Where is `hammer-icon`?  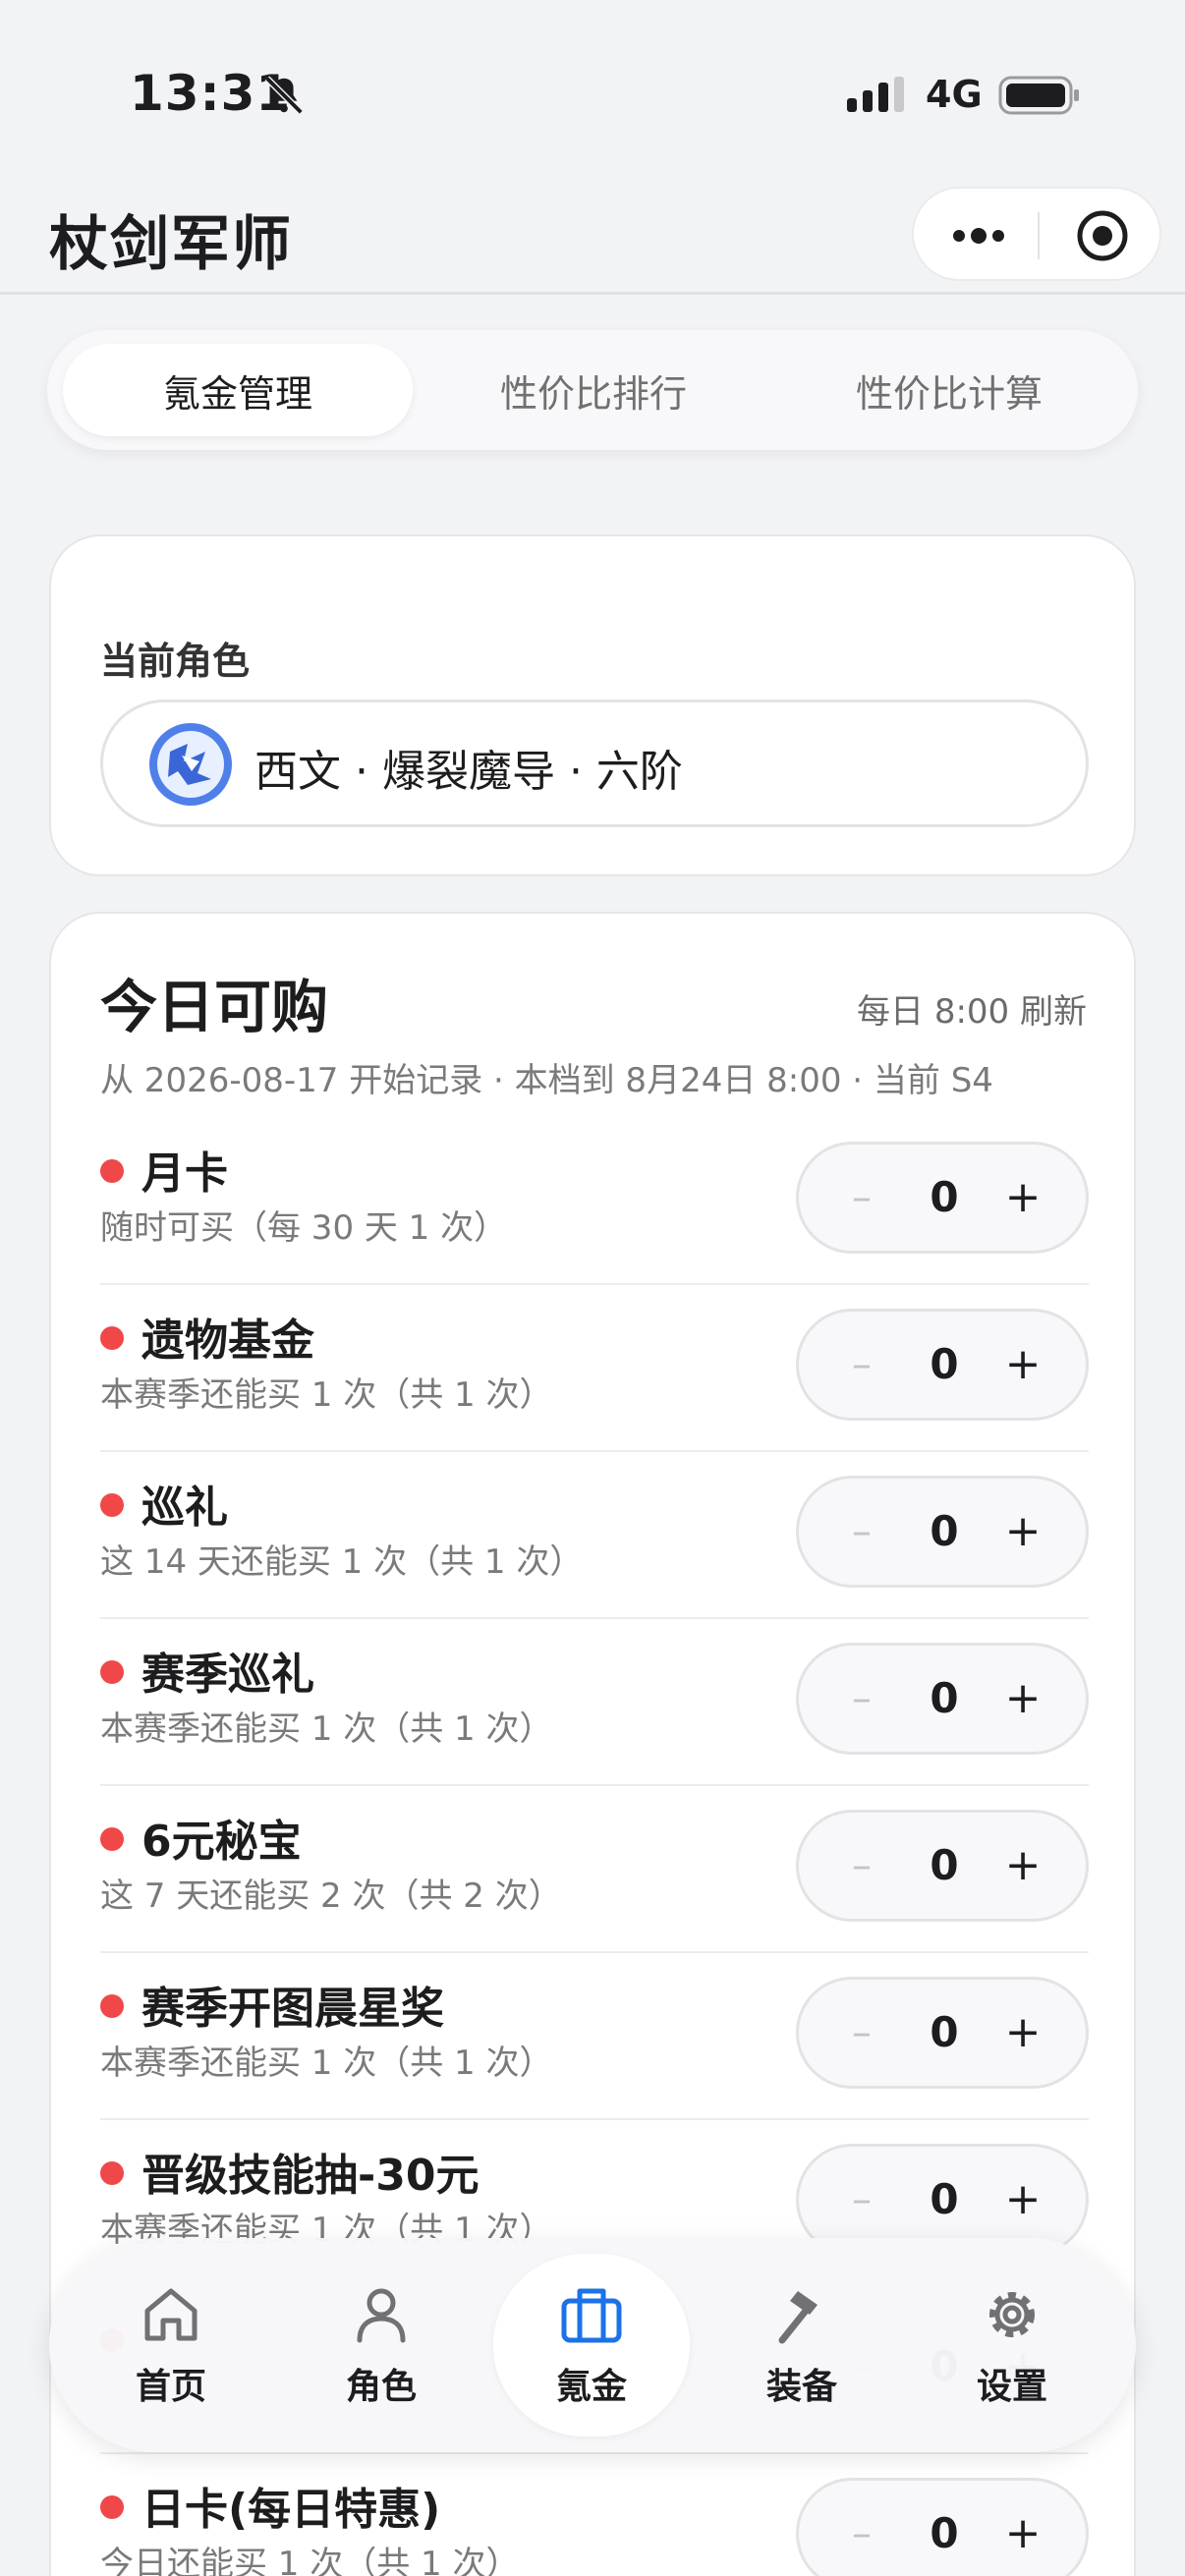
hammer-icon is located at coordinates (798, 2317).